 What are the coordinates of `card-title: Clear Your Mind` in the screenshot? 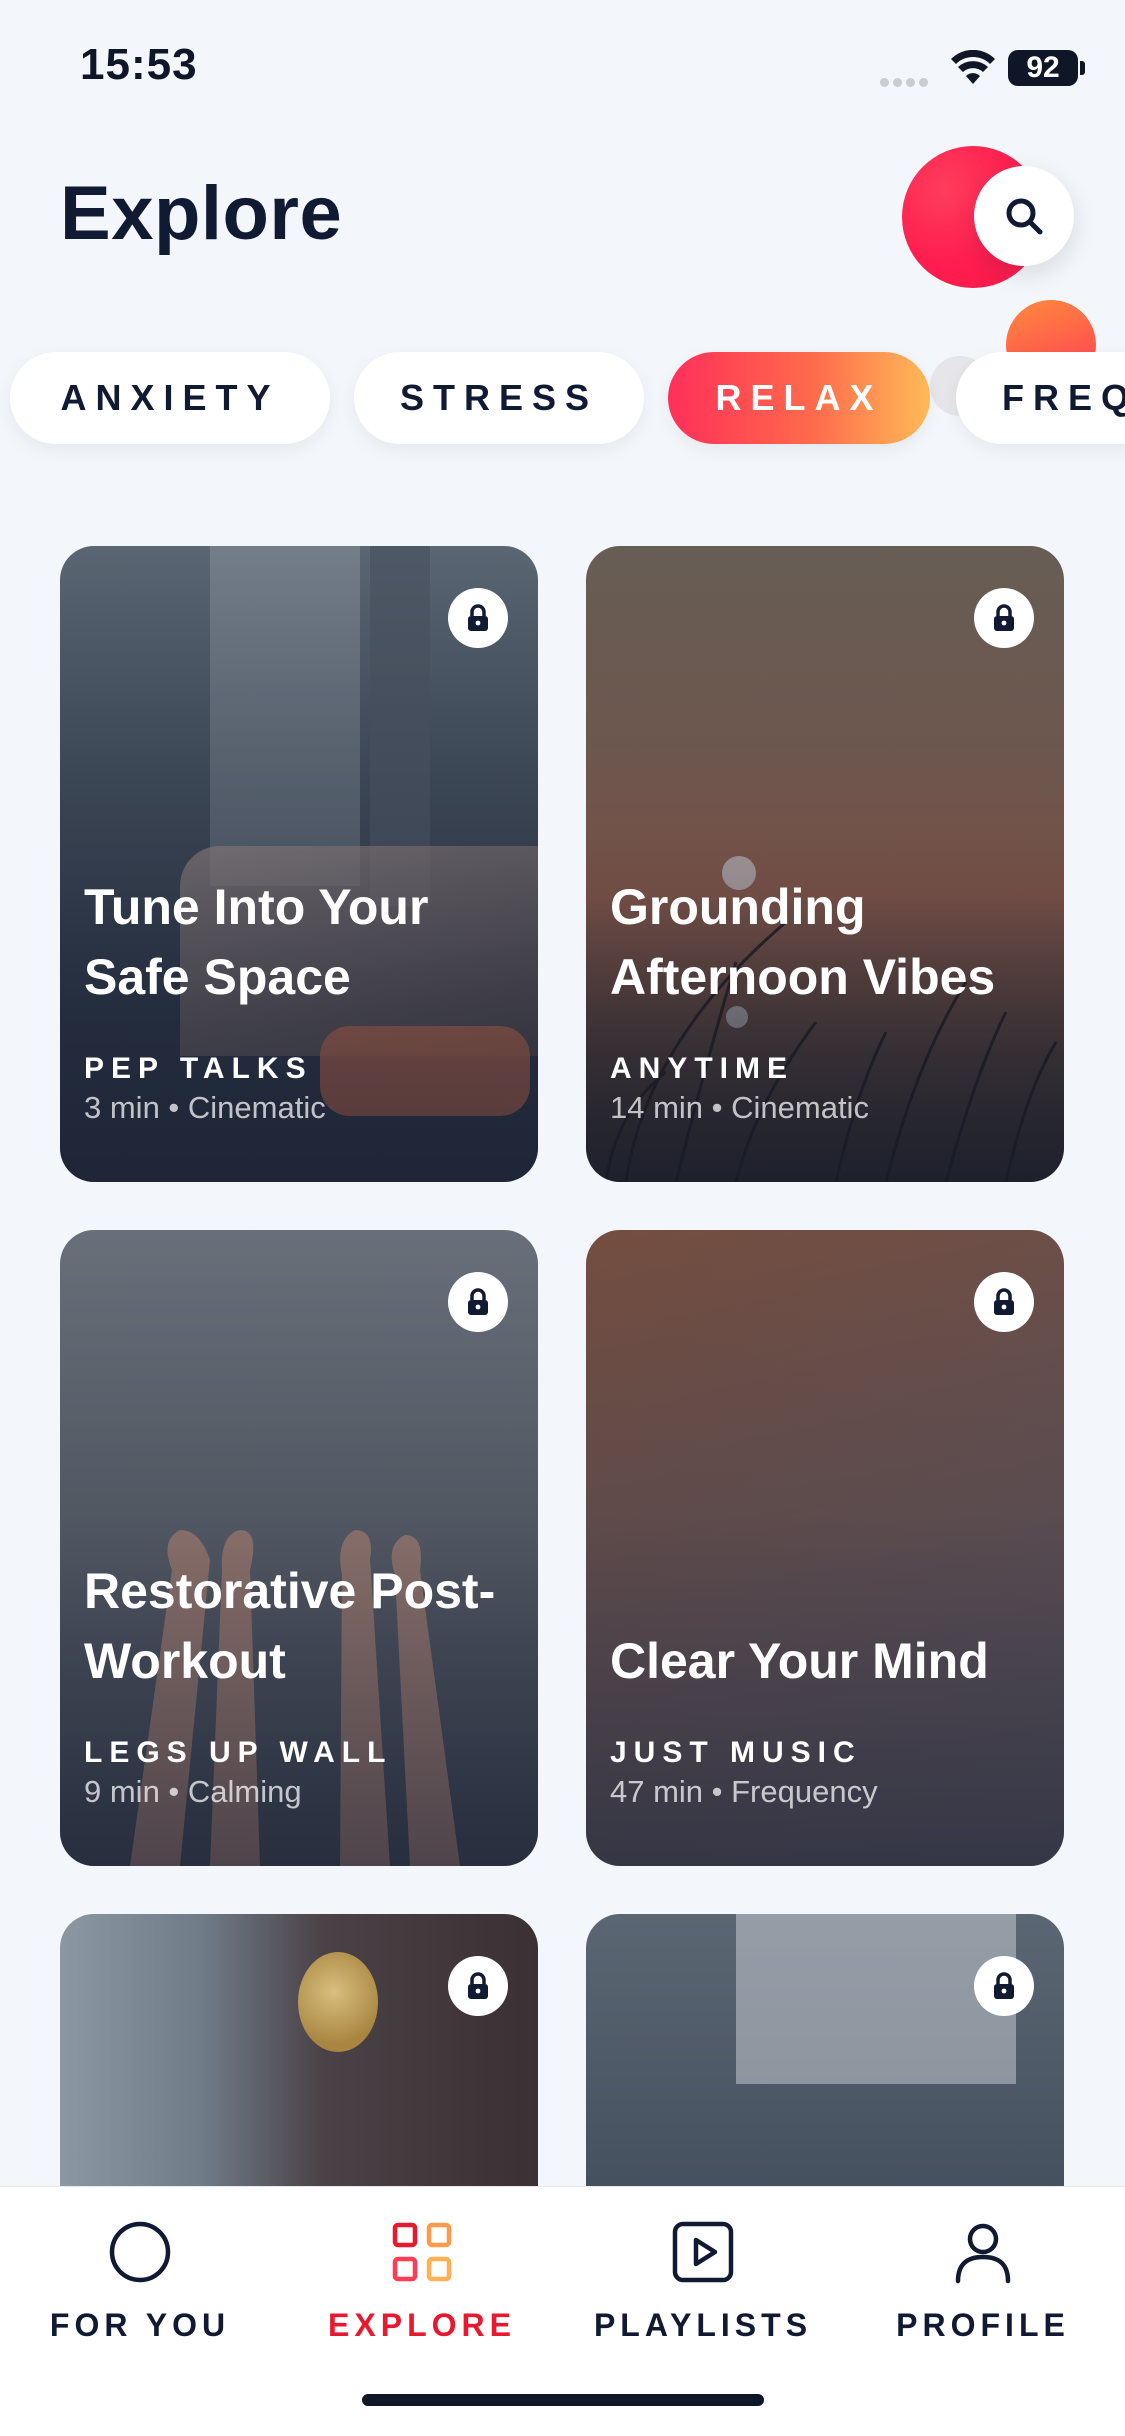 It's located at (799, 1661).